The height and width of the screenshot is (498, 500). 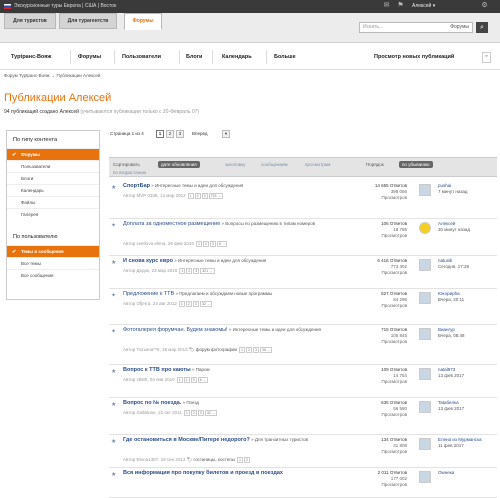 What do you see at coordinates (317, 164) in the screenshot?
I see `sort-by-views: просмотрам` at bounding box center [317, 164].